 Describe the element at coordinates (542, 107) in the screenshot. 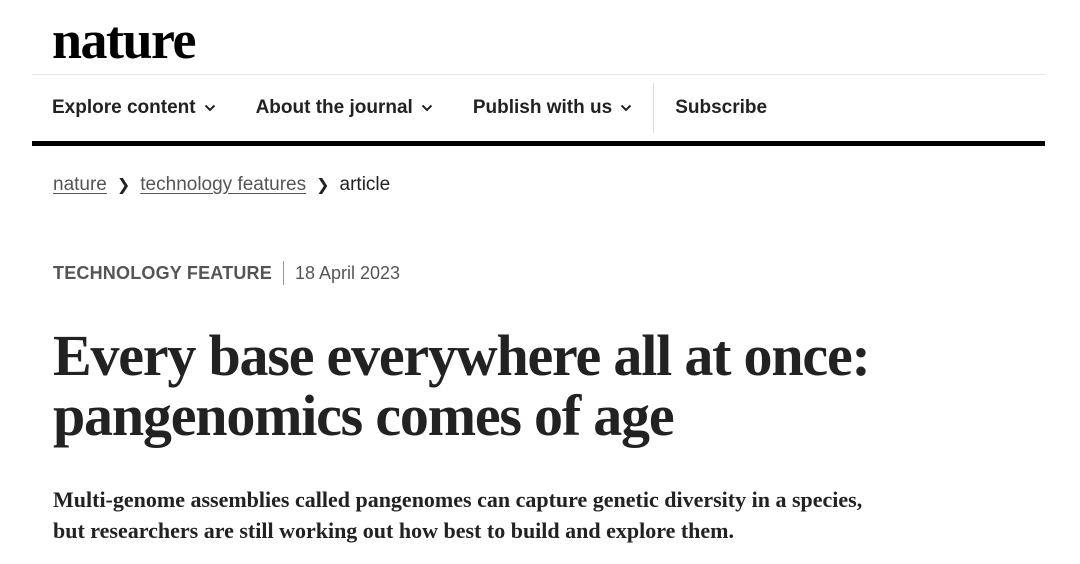

I see `nav-publish-with-us-label: Publish with us` at that location.